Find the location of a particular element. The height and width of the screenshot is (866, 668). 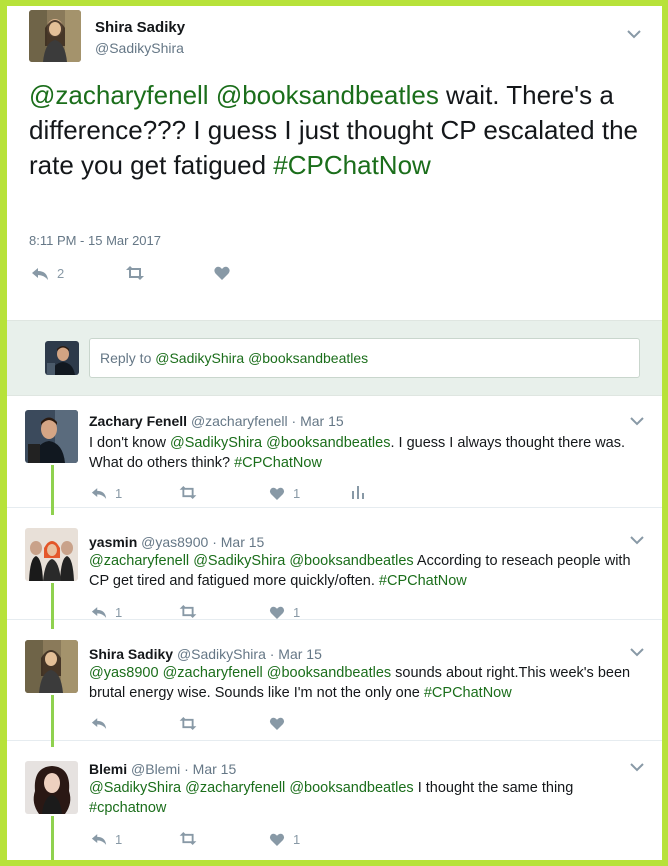

reply-input-placeholder: Reply to is located at coordinates (128, 358).